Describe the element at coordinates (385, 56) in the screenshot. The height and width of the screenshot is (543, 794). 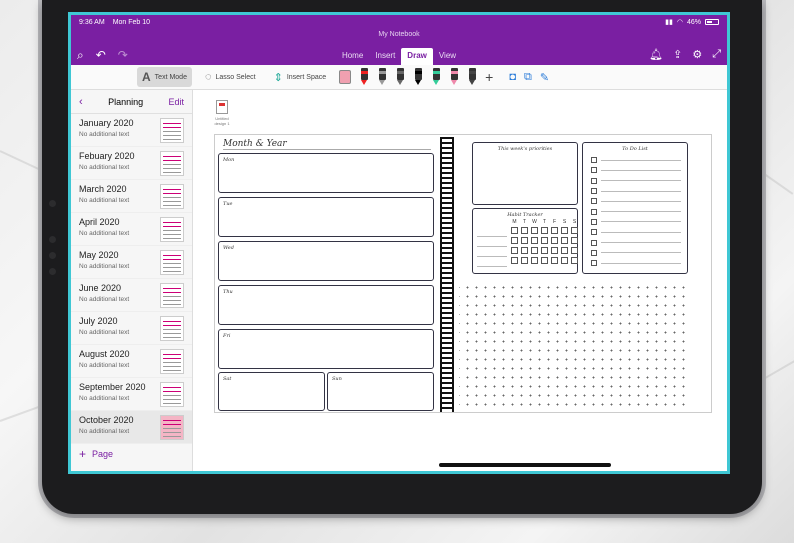
I see `tab-insert: Insert` at that location.